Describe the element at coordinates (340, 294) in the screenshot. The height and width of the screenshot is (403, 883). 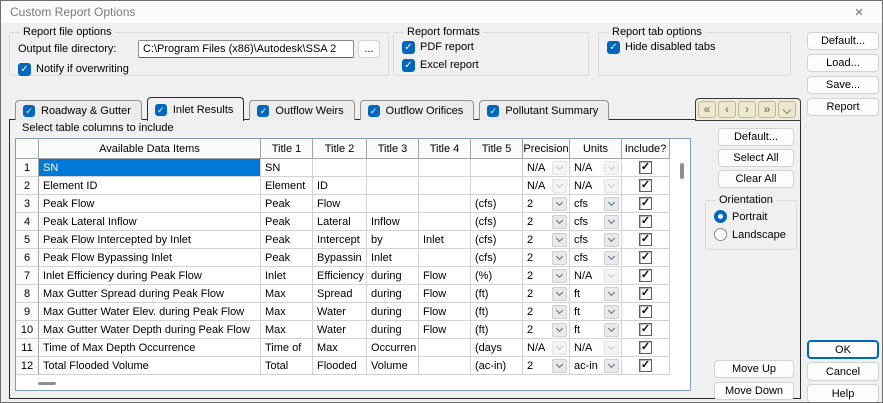
I see `title-2-cell: Spread` at that location.